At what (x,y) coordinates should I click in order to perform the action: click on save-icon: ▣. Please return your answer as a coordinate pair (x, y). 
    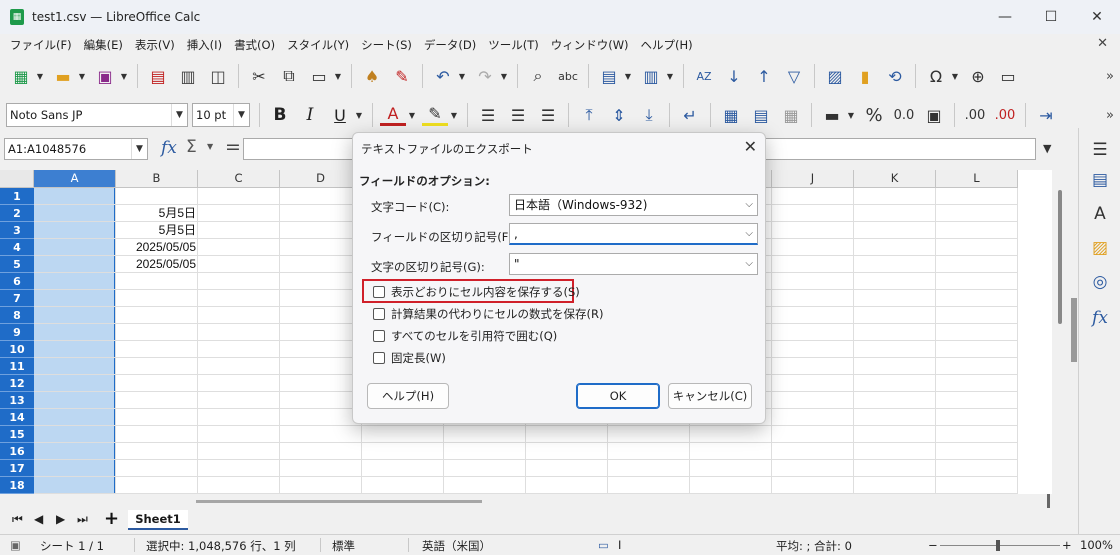
    Looking at the image, I should click on (105, 76).